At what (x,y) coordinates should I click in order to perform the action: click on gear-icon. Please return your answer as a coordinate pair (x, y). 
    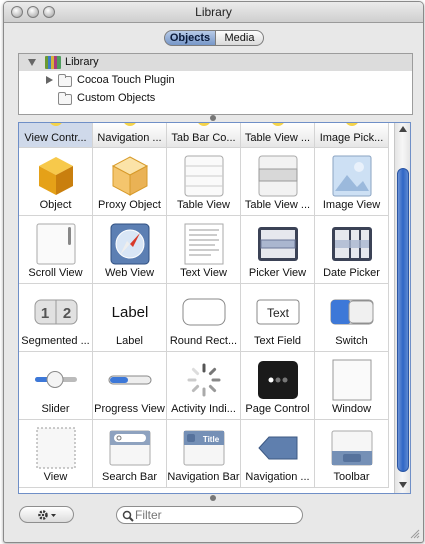
    Looking at the image, I should click on (47, 515).